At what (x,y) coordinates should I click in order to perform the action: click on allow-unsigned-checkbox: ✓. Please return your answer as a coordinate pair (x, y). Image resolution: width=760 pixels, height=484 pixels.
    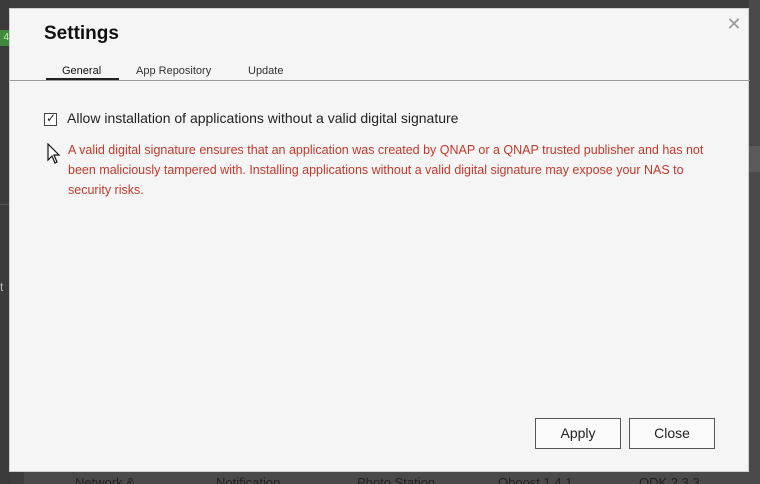
    Looking at the image, I should click on (50, 118).